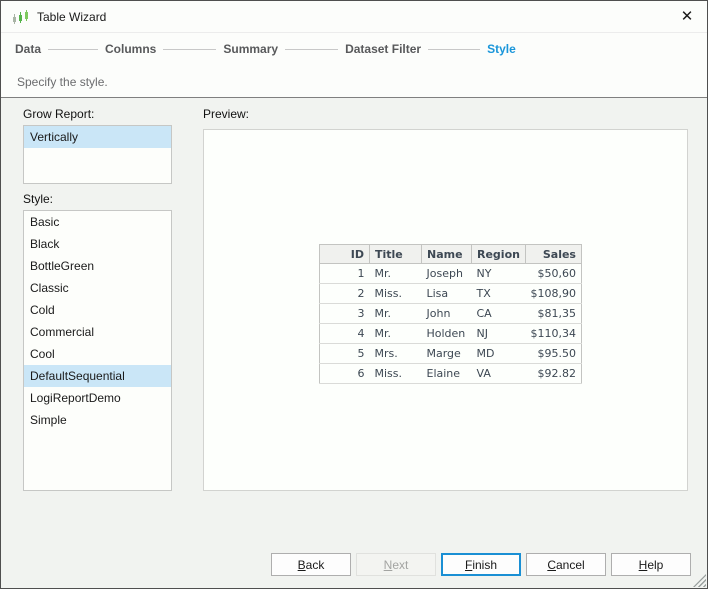  What do you see at coordinates (344, 293) in the screenshot?
I see `cell-id: 2` at bounding box center [344, 293].